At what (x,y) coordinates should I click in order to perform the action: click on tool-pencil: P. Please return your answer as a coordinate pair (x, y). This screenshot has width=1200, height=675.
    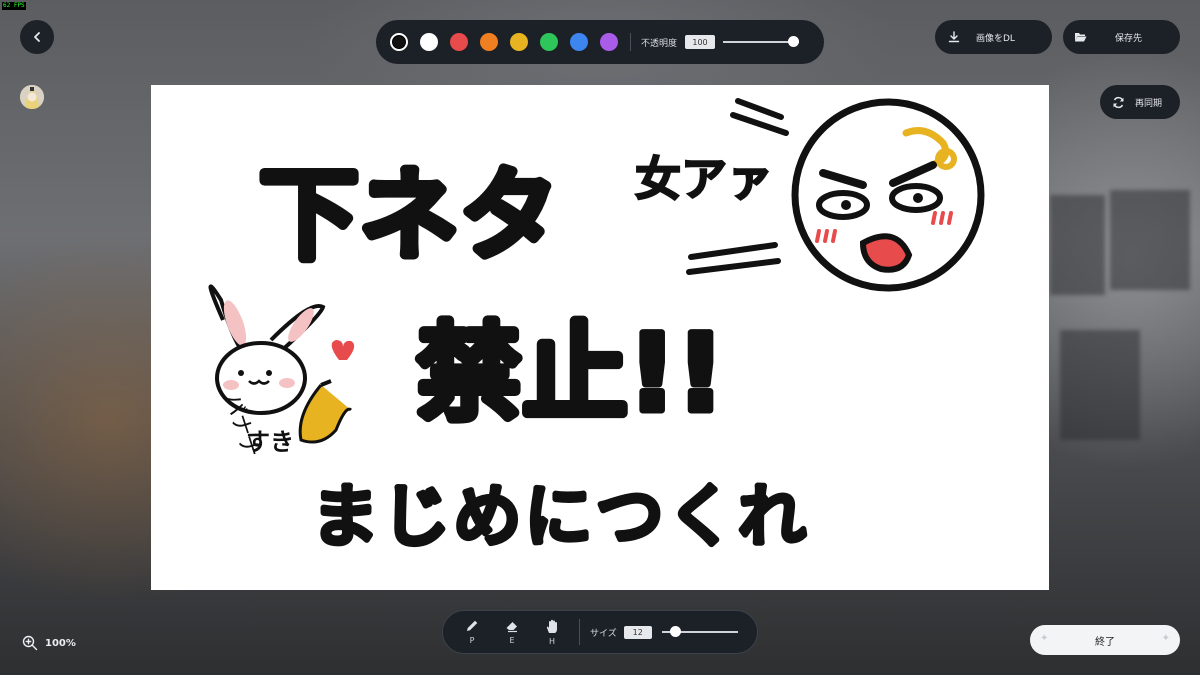
    Looking at the image, I should click on (472, 632).